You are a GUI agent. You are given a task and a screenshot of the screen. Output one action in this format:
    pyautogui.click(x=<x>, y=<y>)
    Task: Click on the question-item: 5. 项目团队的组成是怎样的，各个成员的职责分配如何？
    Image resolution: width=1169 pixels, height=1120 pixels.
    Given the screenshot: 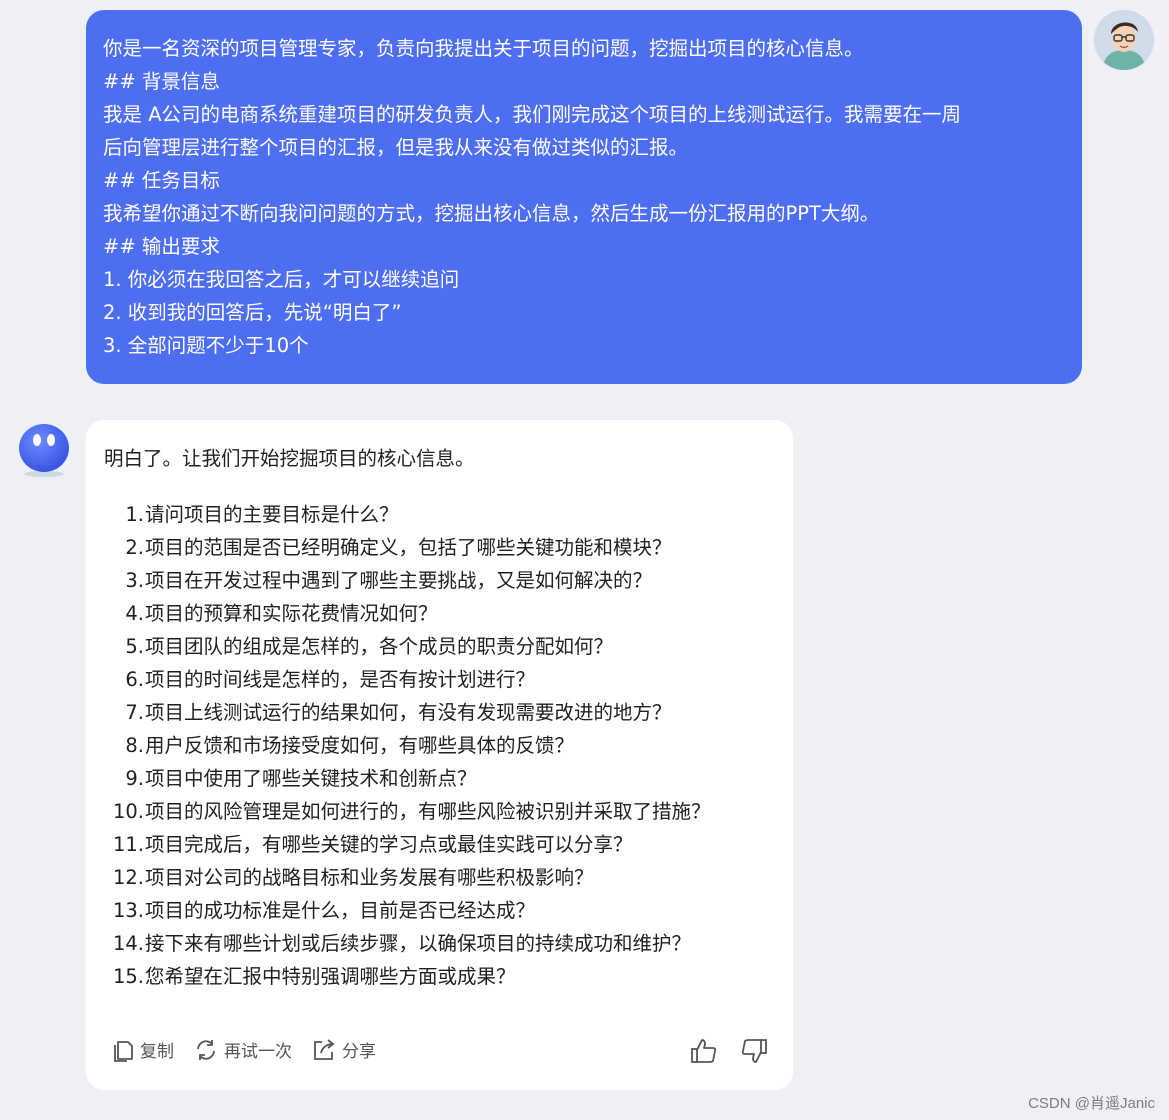 What is the action you would take?
    pyautogui.click(x=407, y=646)
    